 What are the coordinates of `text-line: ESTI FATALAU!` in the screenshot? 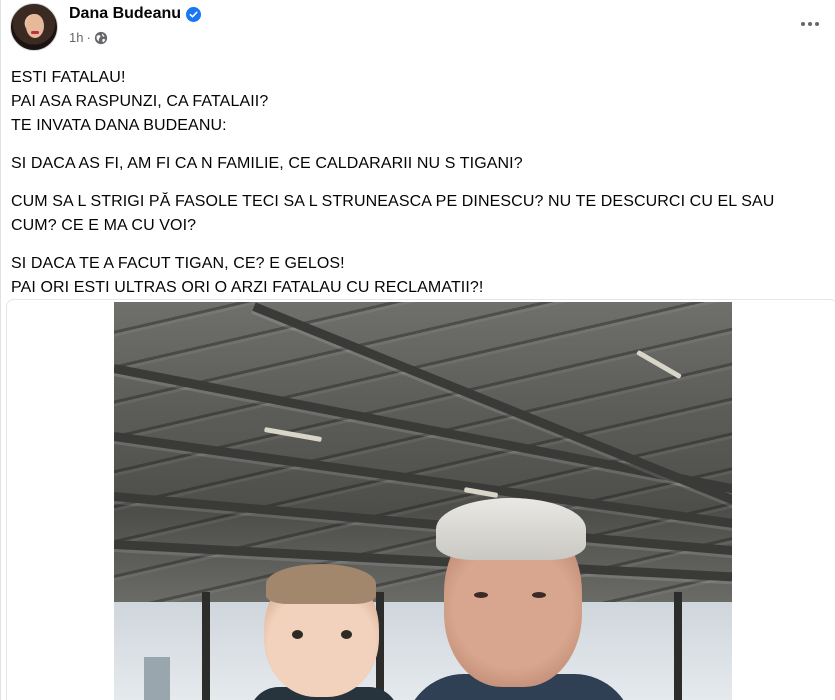 It's located at (68, 77).